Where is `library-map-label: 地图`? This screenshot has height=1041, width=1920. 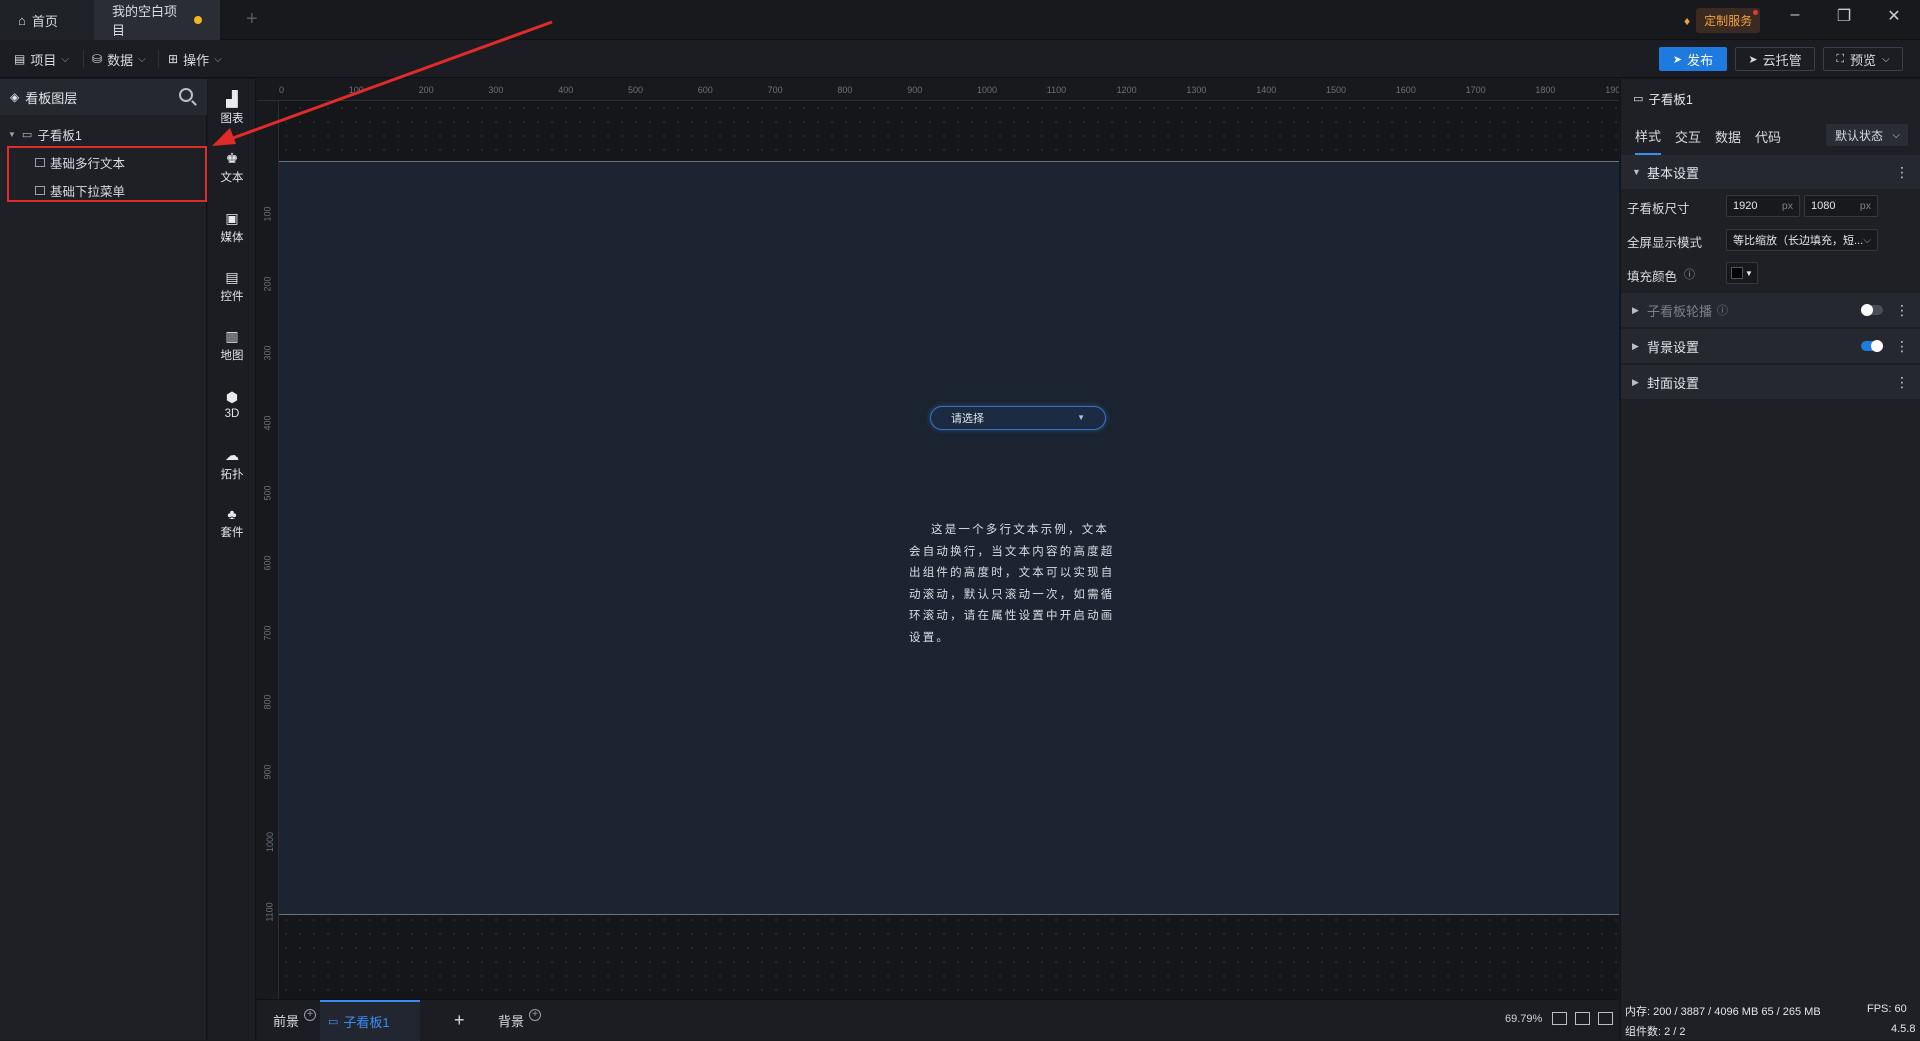 library-map-label: 地图 is located at coordinates (232, 355).